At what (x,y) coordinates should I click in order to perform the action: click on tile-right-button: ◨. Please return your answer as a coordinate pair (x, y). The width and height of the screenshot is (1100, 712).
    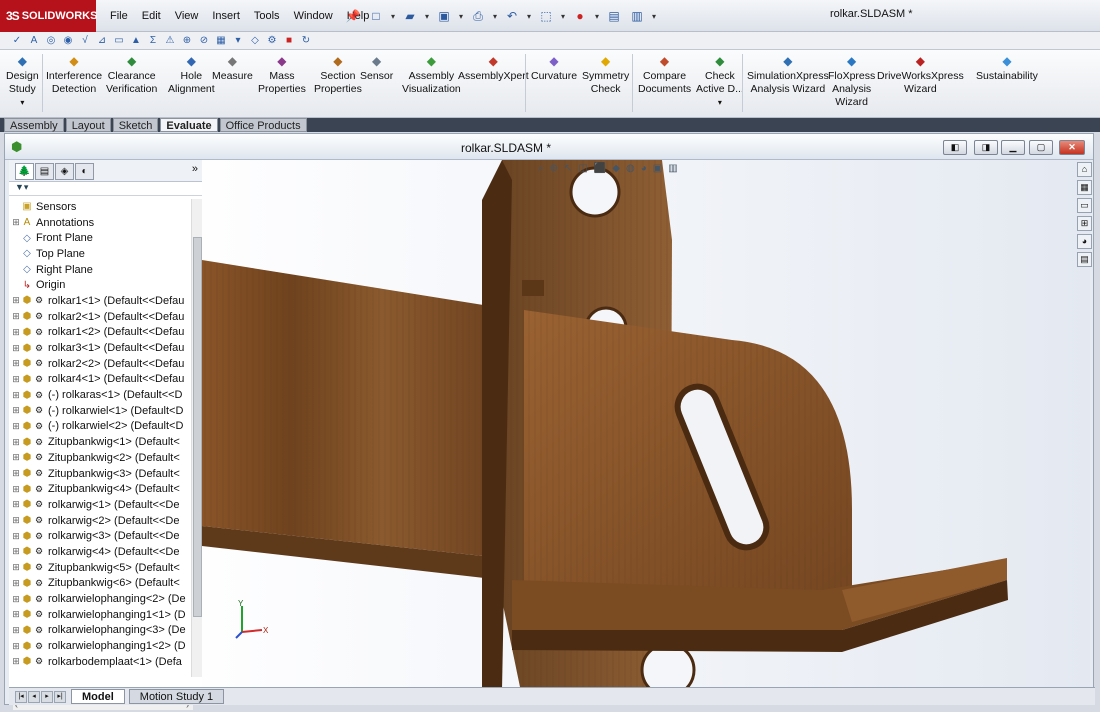
    Looking at the image, I should click on (986, 147).